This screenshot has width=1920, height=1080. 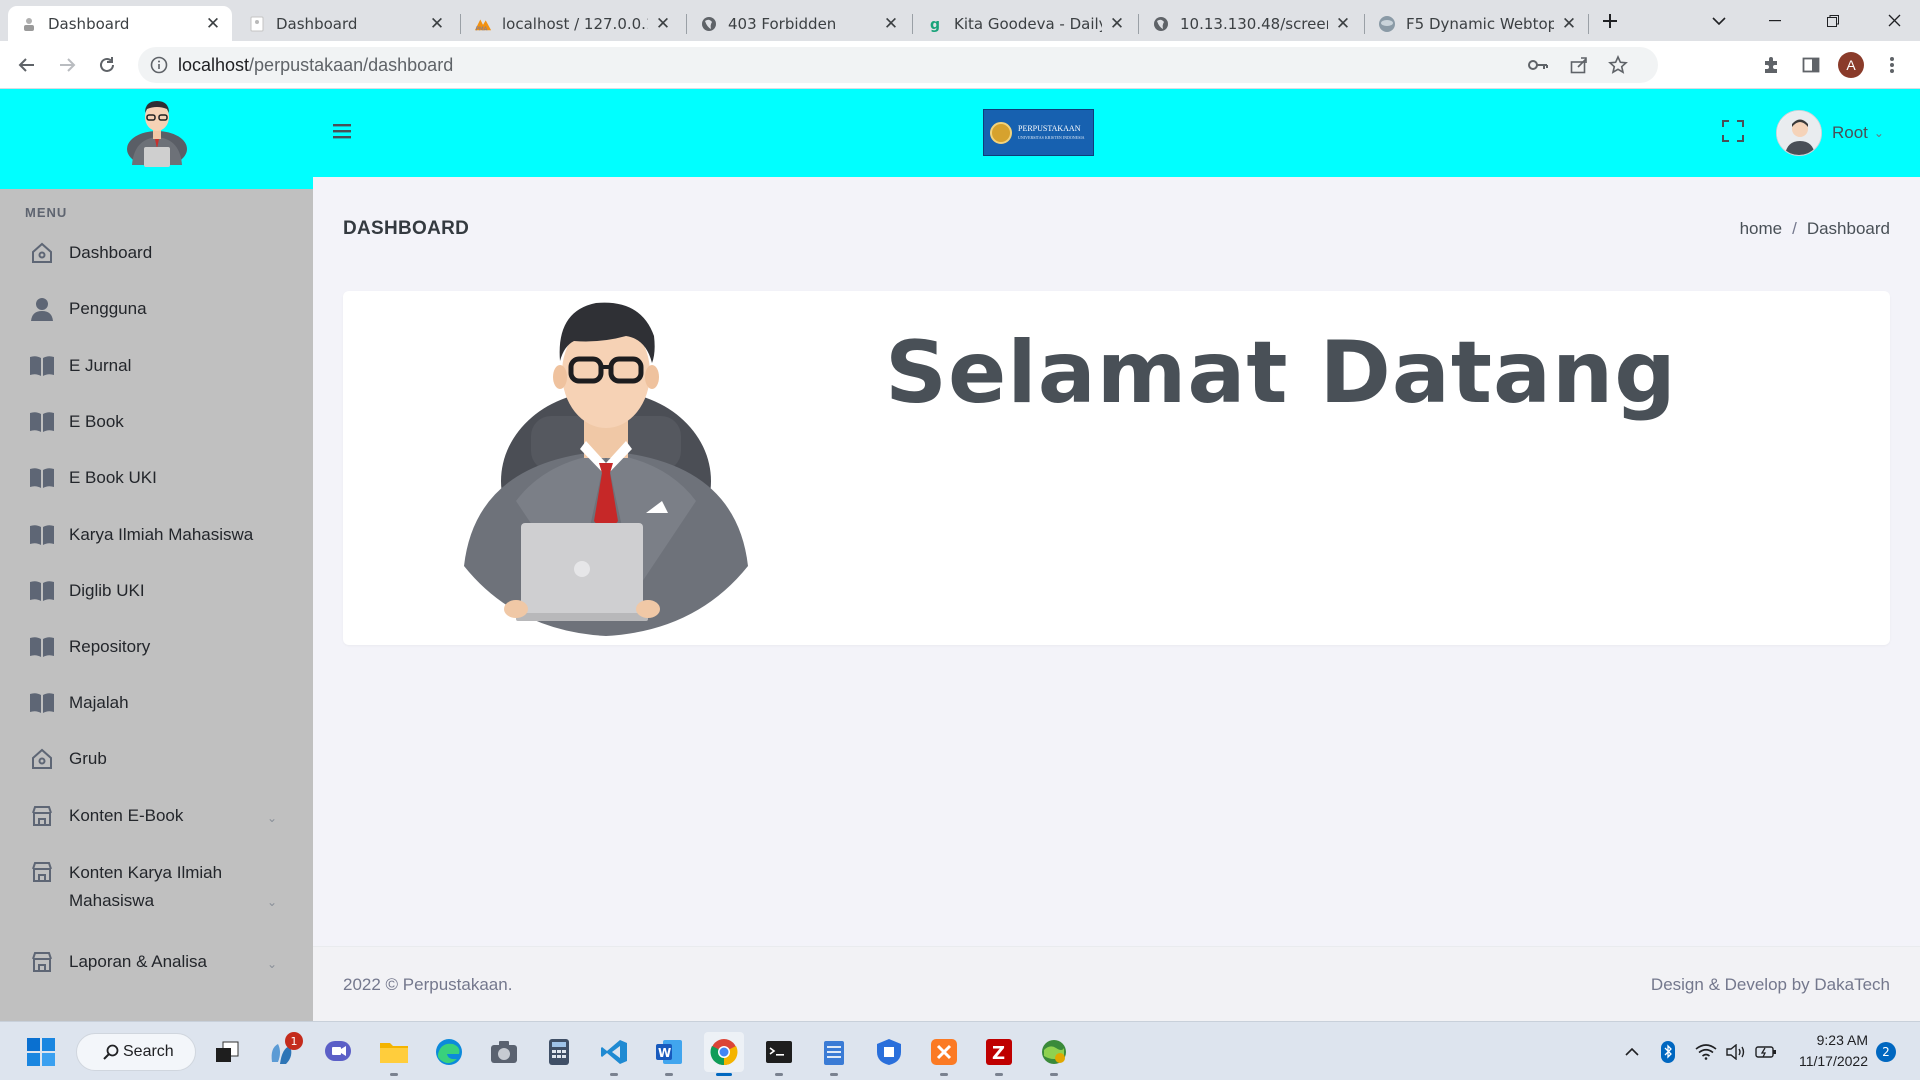 What do you see at coordinates (1610, 20) in the screenshot?
I see `new-tab-button` at bounding box center [1610, 20].